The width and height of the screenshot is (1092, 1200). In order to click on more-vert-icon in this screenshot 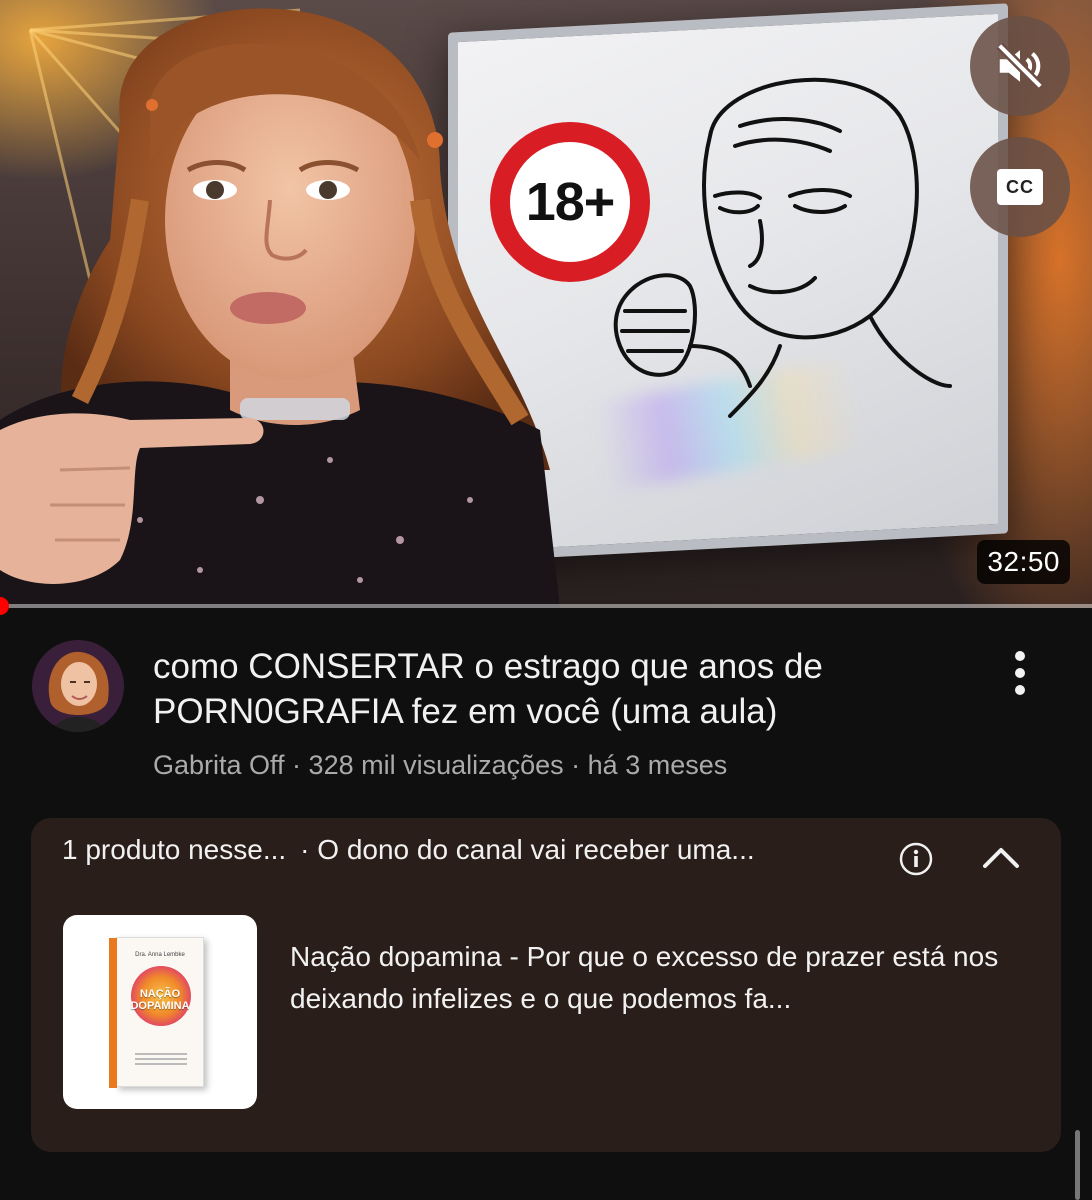, I will do `click(1020, 673)`.